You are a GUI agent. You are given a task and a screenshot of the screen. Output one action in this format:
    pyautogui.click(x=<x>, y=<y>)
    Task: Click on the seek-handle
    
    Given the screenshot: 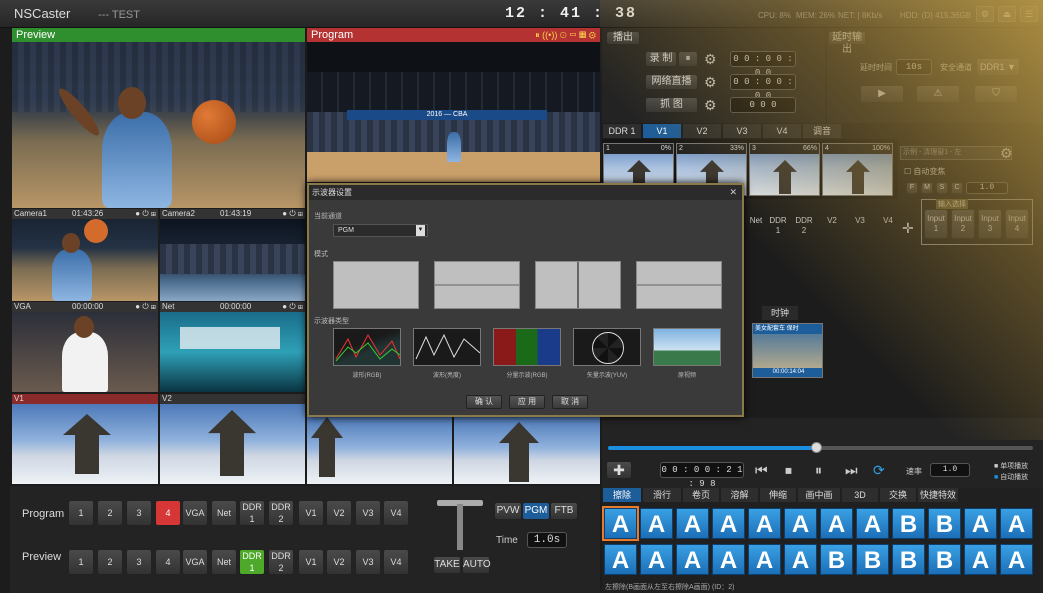 What is the action you would take?
    pyautogui.click(x=816, y=447)
    